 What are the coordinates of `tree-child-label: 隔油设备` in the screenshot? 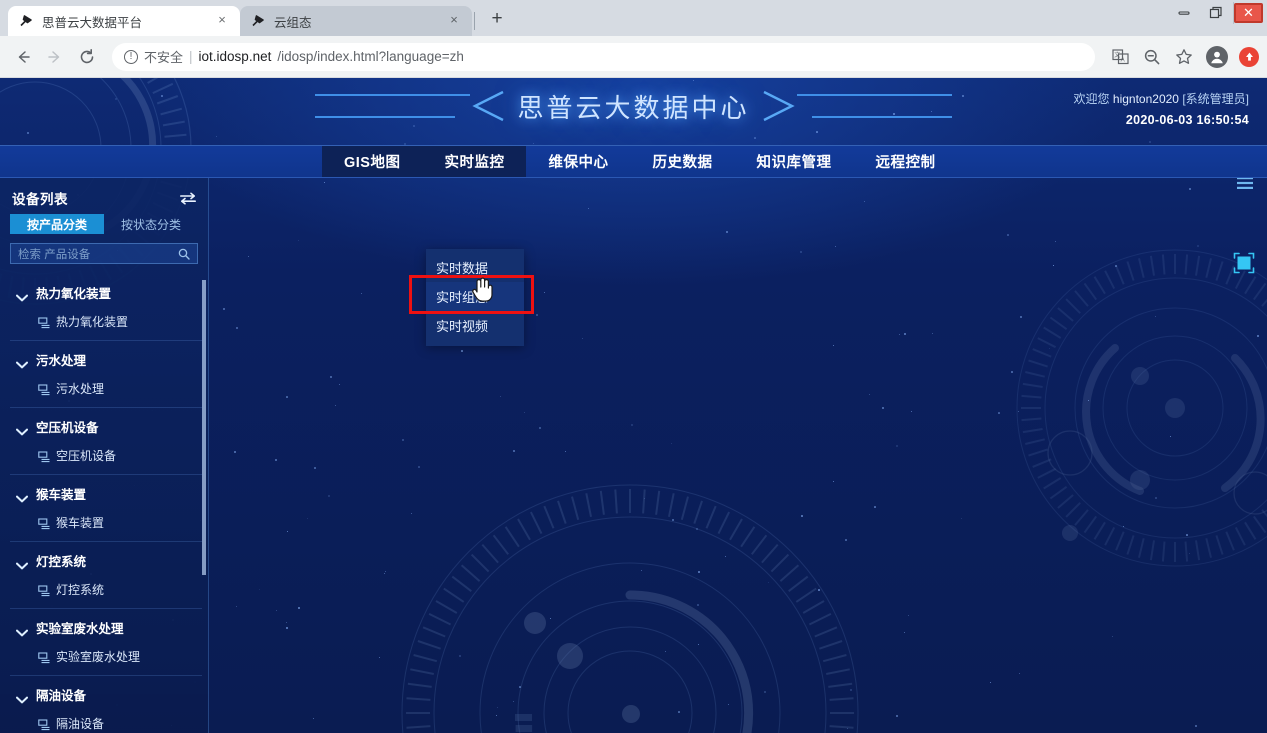 It's located at (80, 724).